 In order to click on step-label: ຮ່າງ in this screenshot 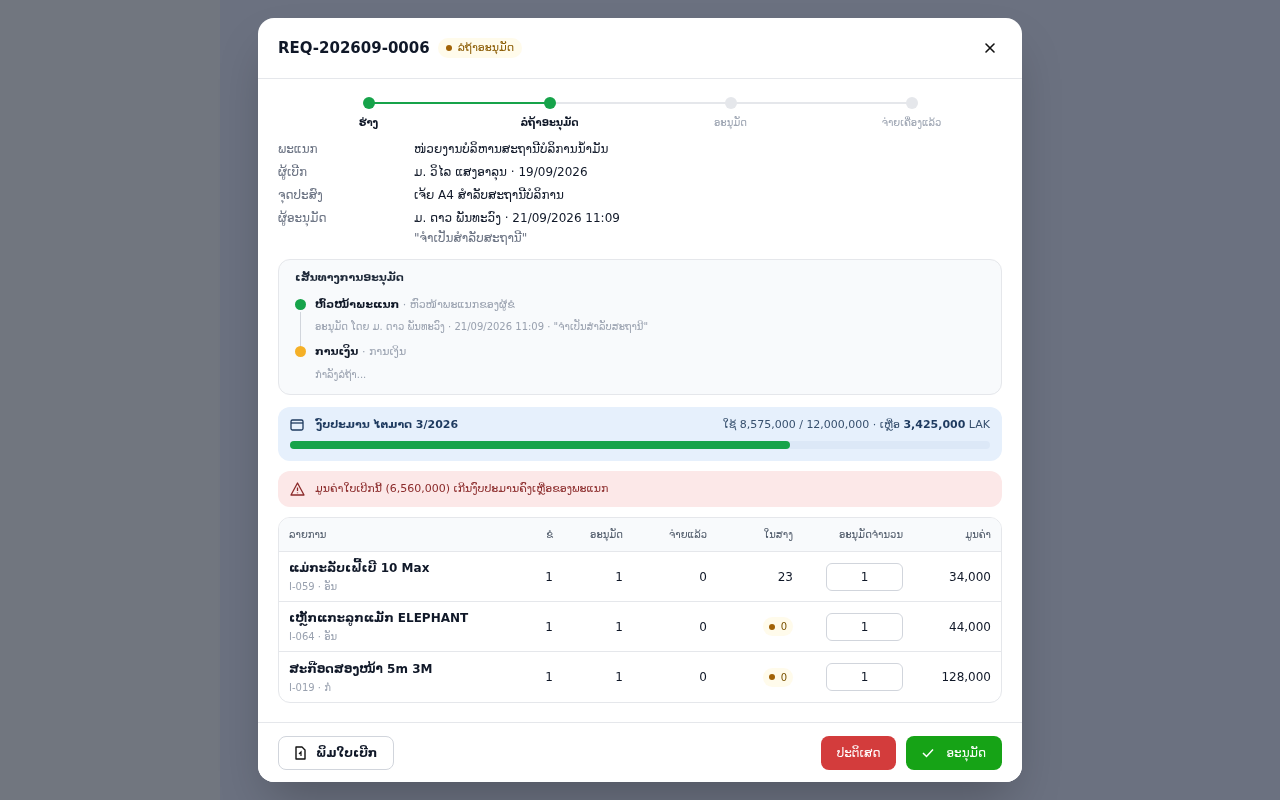, I will do `click(368, 123)`.